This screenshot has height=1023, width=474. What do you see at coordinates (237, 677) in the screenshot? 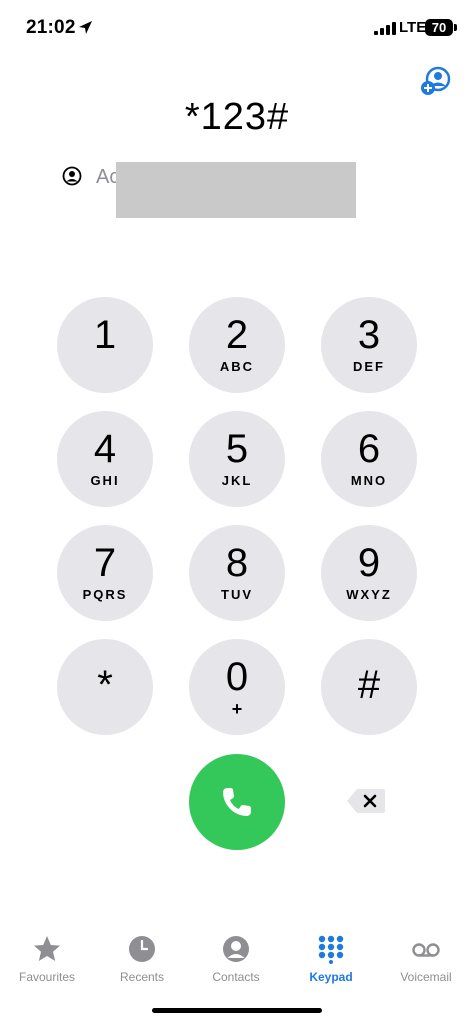
I see `key-digit: 0` at bounding box center [237, 677].